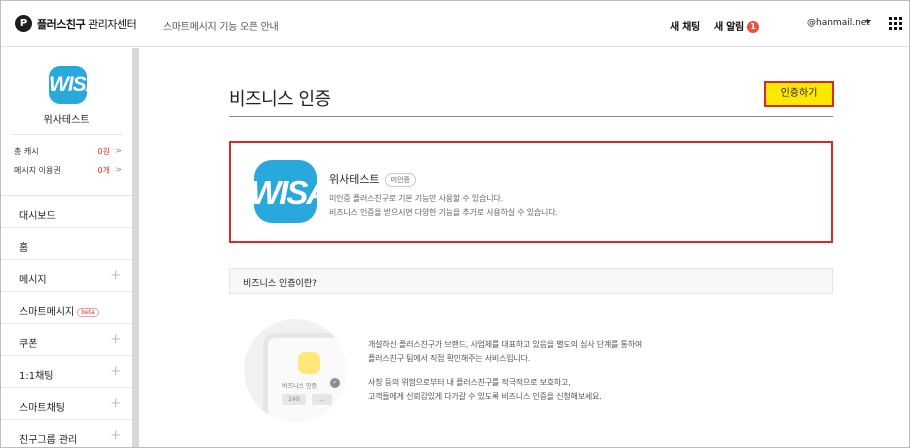 This screenshot has width=910, height=448. What do you see at coordinates (48, 440) in the screenshot?
I see `sidebar-item-label: 친구그룹 관리` at bounding box center [48, 440].